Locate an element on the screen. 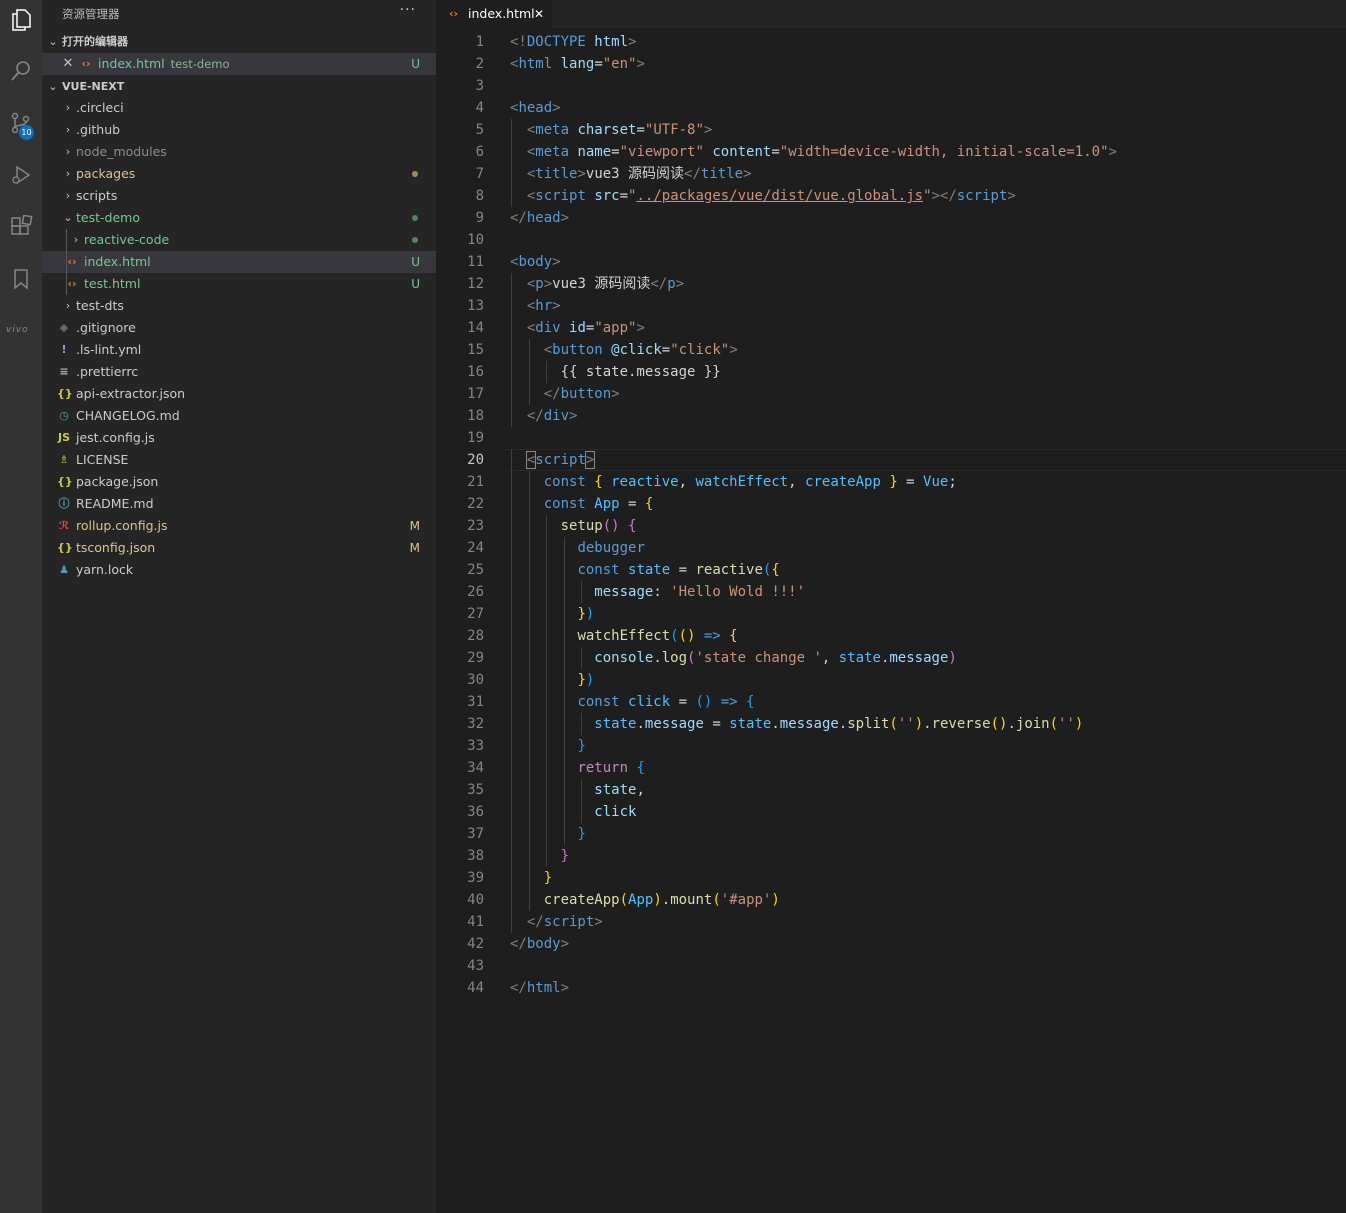 The image size is (1346, 1213). tree-item-package-json: {} package.json is located at coordinates (239, 482).